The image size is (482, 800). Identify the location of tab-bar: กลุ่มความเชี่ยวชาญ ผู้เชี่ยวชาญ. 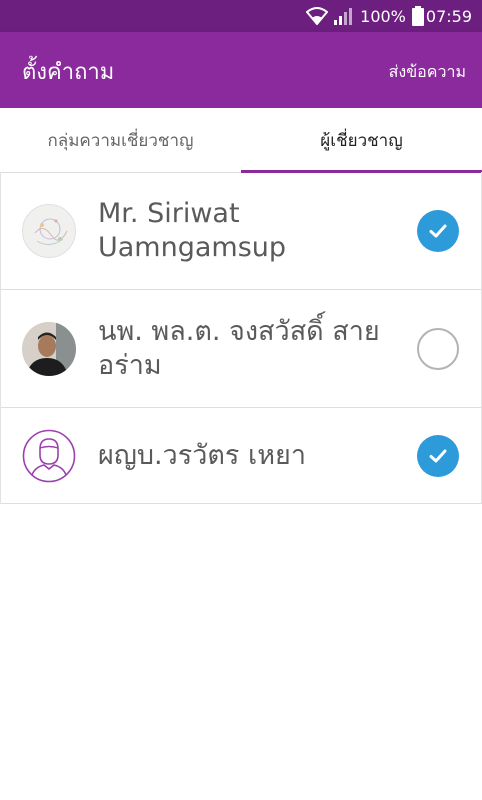
(241, 140).